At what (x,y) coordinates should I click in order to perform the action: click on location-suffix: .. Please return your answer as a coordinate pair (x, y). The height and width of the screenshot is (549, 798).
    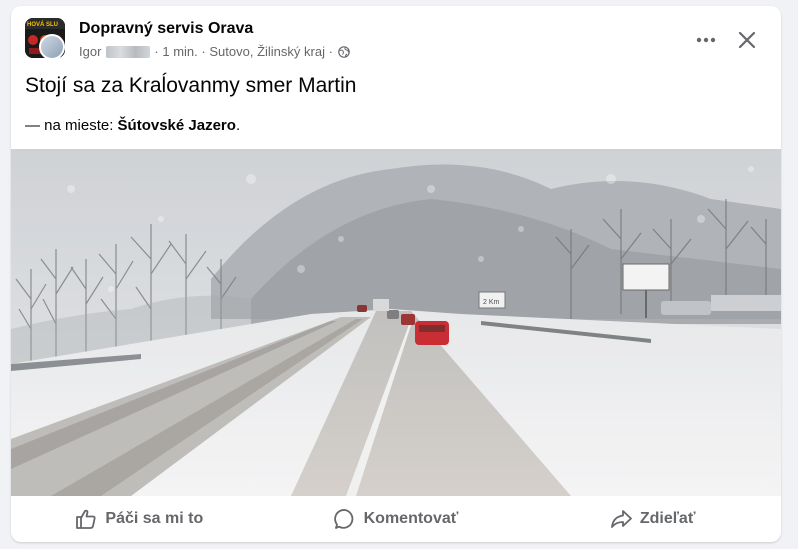
    Looking at the image, I should click on (238, 125).